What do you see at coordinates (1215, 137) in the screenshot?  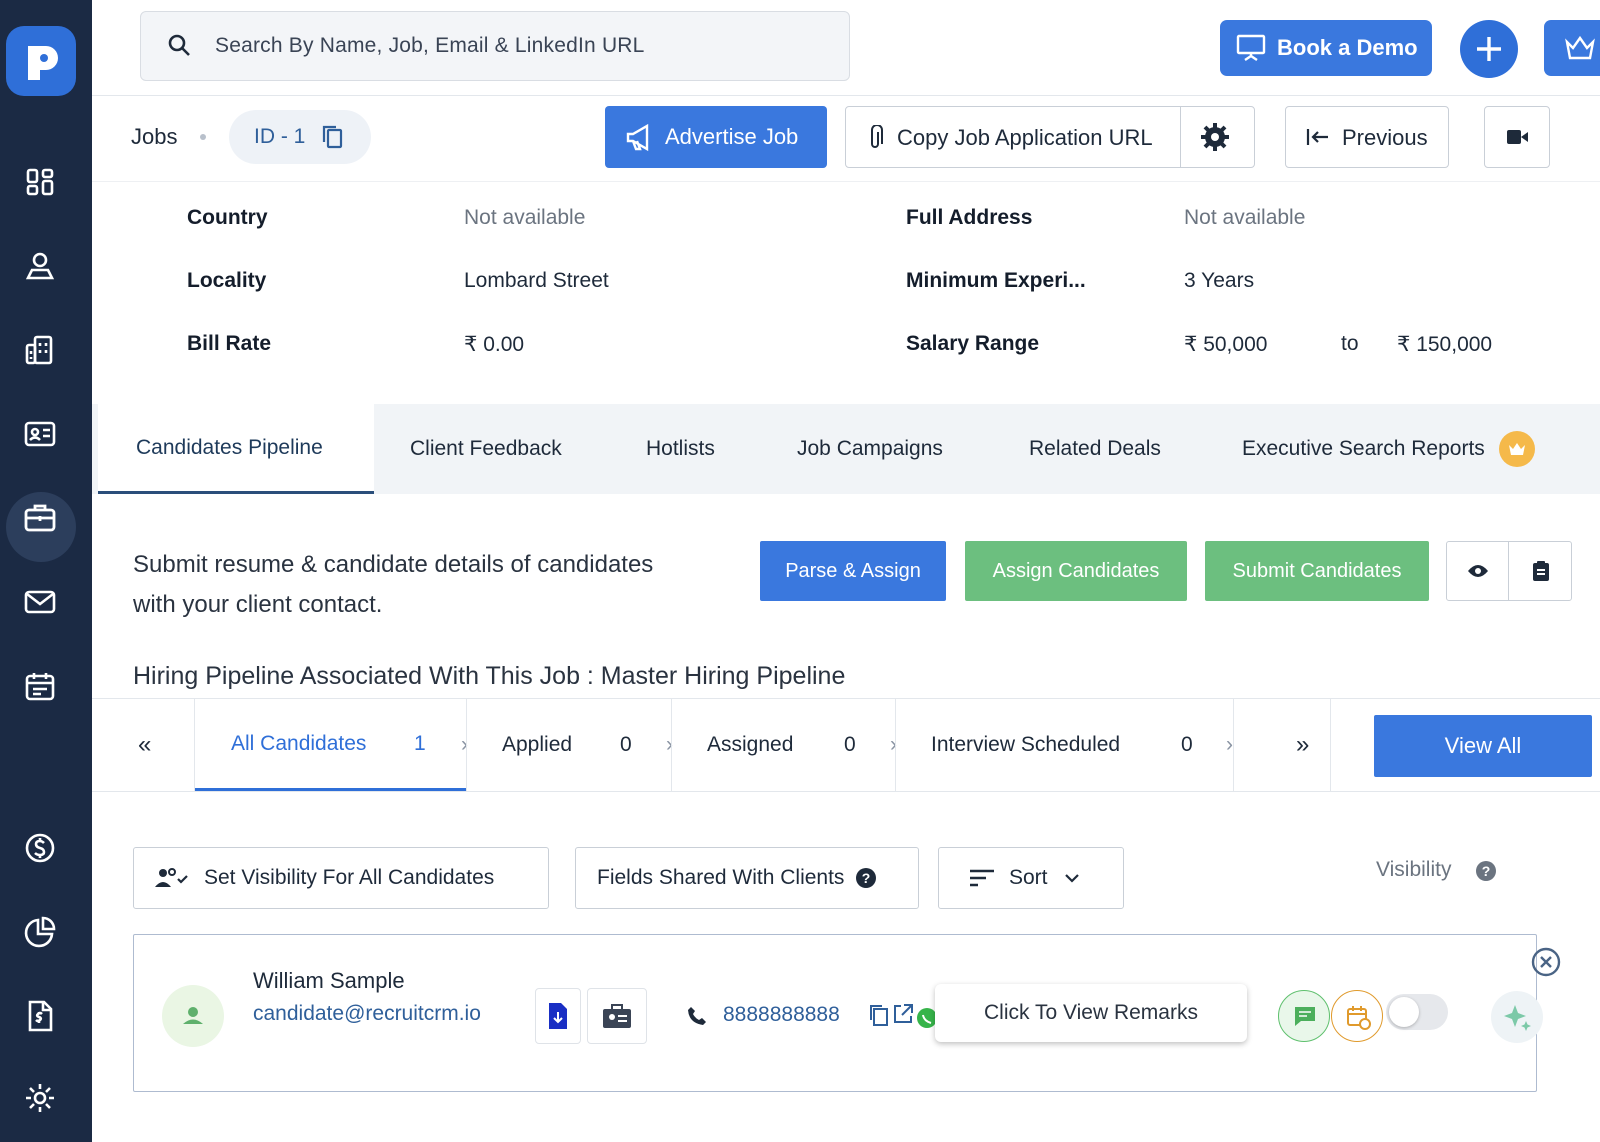 I see `job-settings-gear-icon` at bounding box center [1215, 137].